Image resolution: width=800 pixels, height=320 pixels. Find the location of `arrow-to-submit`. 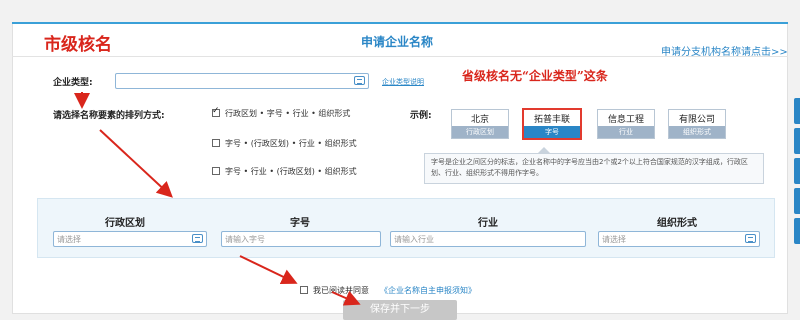

arrow-to-submit is located at coordinates (346, 298).